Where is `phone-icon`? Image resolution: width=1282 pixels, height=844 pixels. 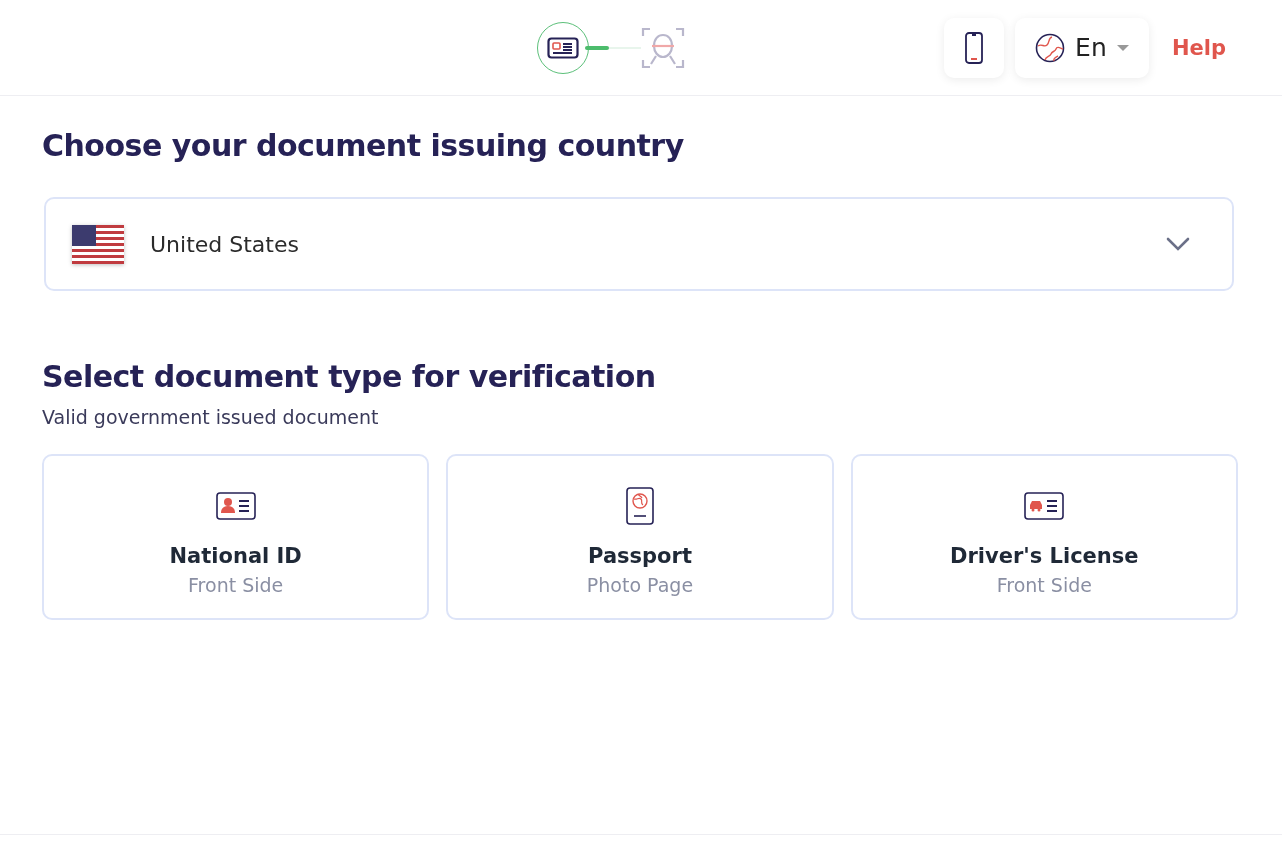
phone-icon is located at coordinates (973, 47).